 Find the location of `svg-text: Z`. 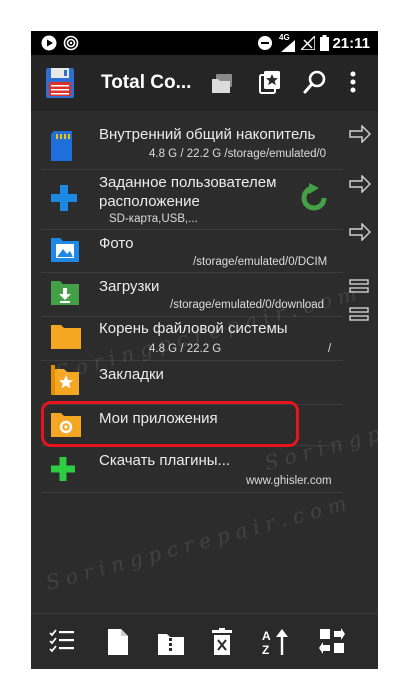

svg-text: Z is located at coordinates (265, 649).